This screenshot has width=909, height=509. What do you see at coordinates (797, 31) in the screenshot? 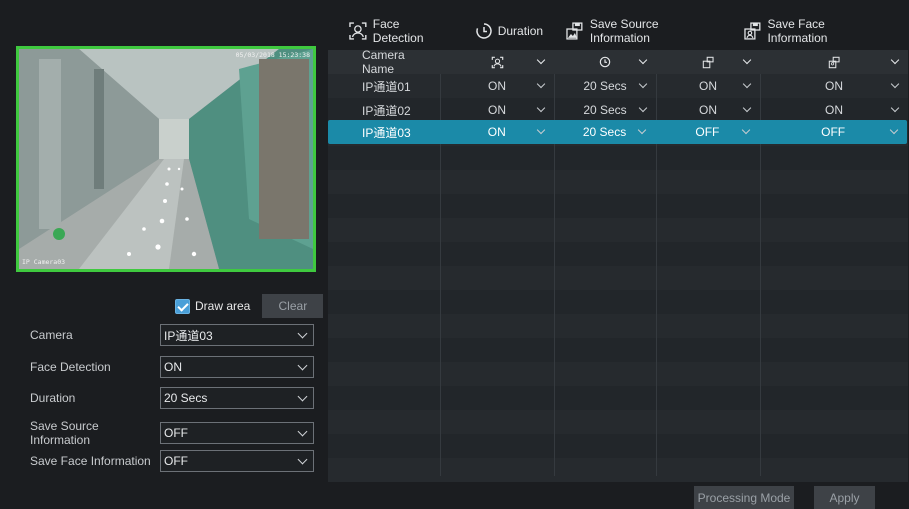
I see `legend-save-face-label: Save Face Information` at bounding box center [797, 31].